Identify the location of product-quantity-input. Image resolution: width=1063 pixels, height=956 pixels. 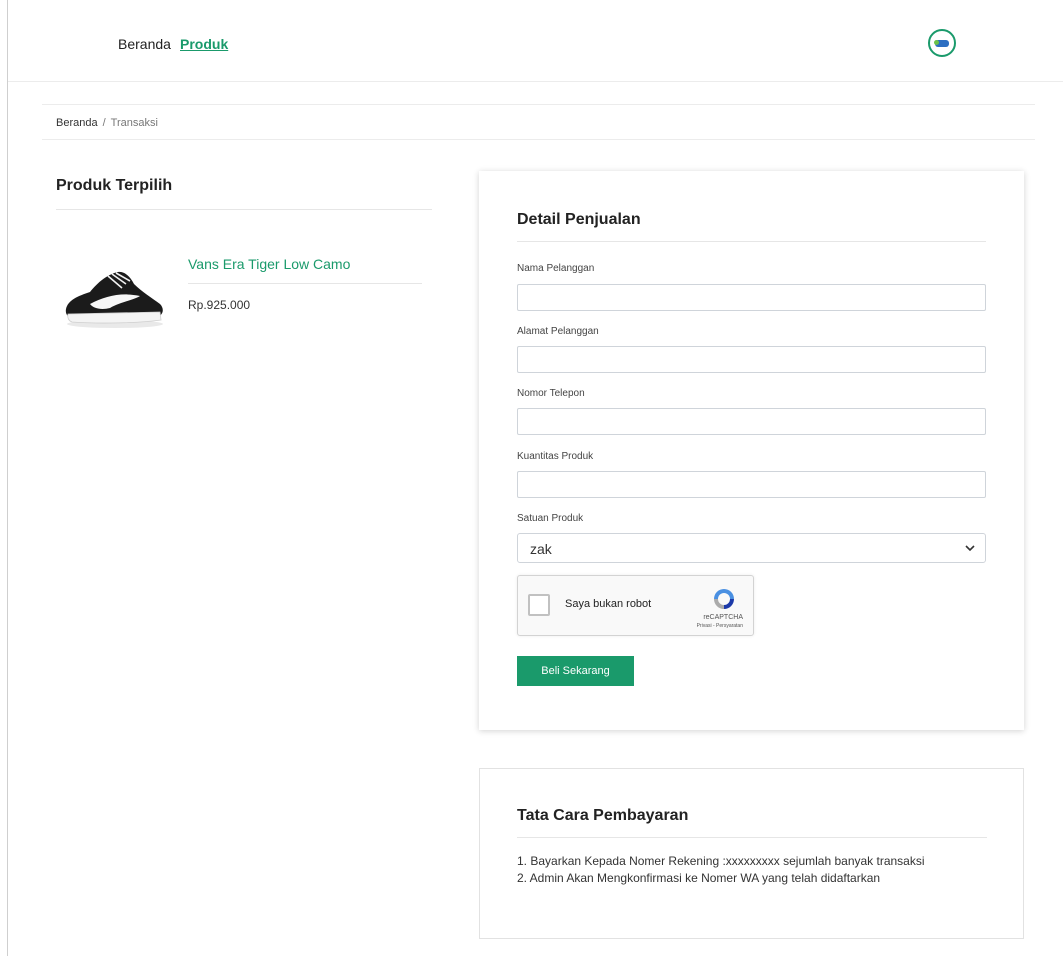
(751, 484).